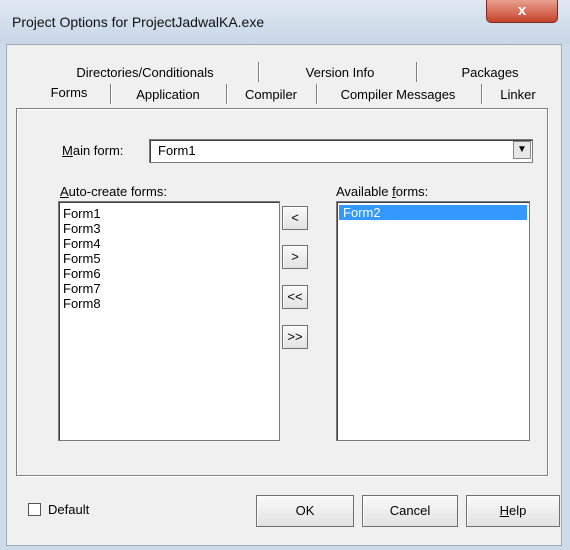 This screenshot has width=570, height=550. I want to click on list-item: Form2, so click(433, 212).